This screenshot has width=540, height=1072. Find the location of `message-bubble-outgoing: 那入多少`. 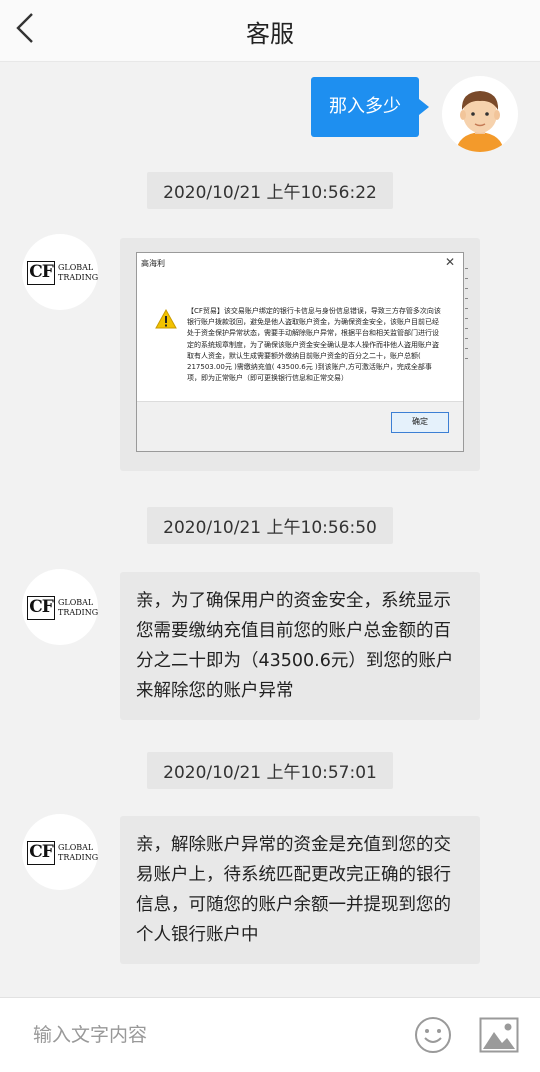

message-bubble-outgoing: 那入多少 is located at coordinates (370, 107).